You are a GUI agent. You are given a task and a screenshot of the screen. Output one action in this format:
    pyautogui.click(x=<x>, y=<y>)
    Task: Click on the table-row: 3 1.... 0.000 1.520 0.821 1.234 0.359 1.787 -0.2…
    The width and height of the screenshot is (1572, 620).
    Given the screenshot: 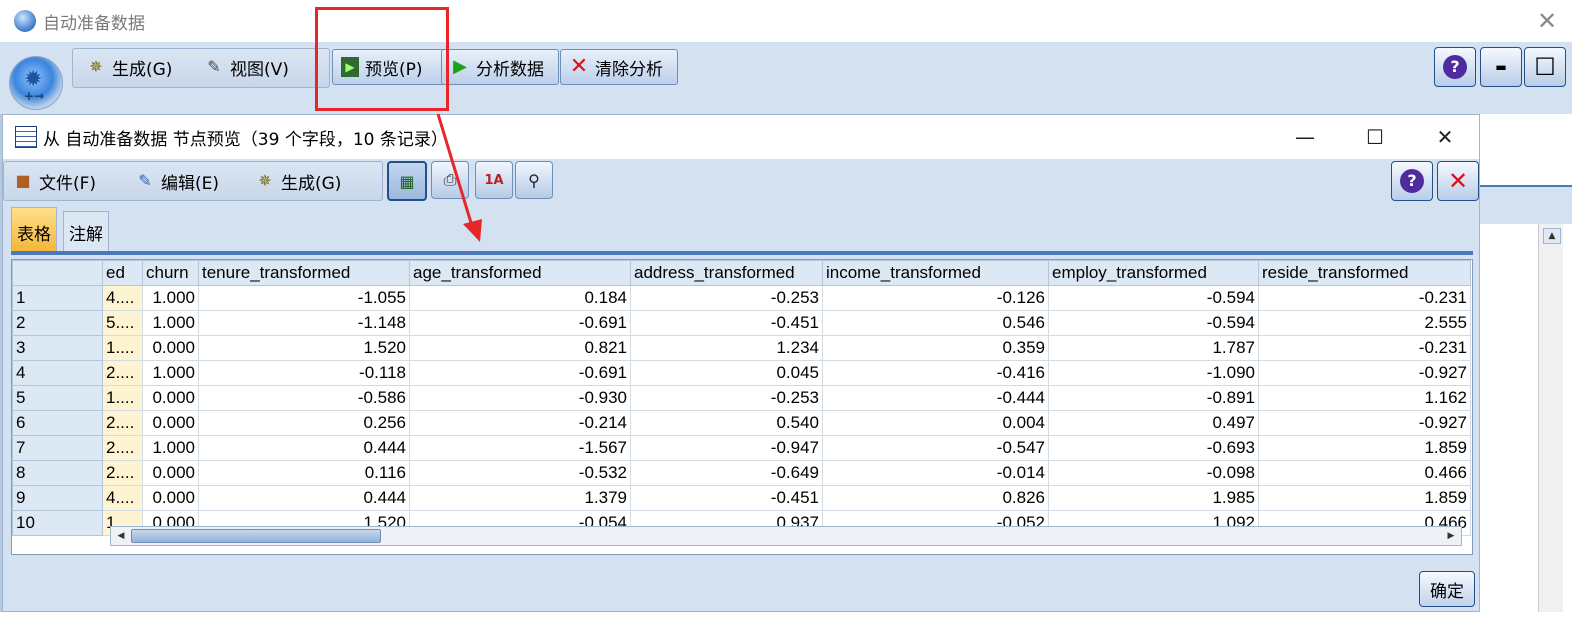 What is the action you would take?
    pyautogui.click(x=741, y=348)
    